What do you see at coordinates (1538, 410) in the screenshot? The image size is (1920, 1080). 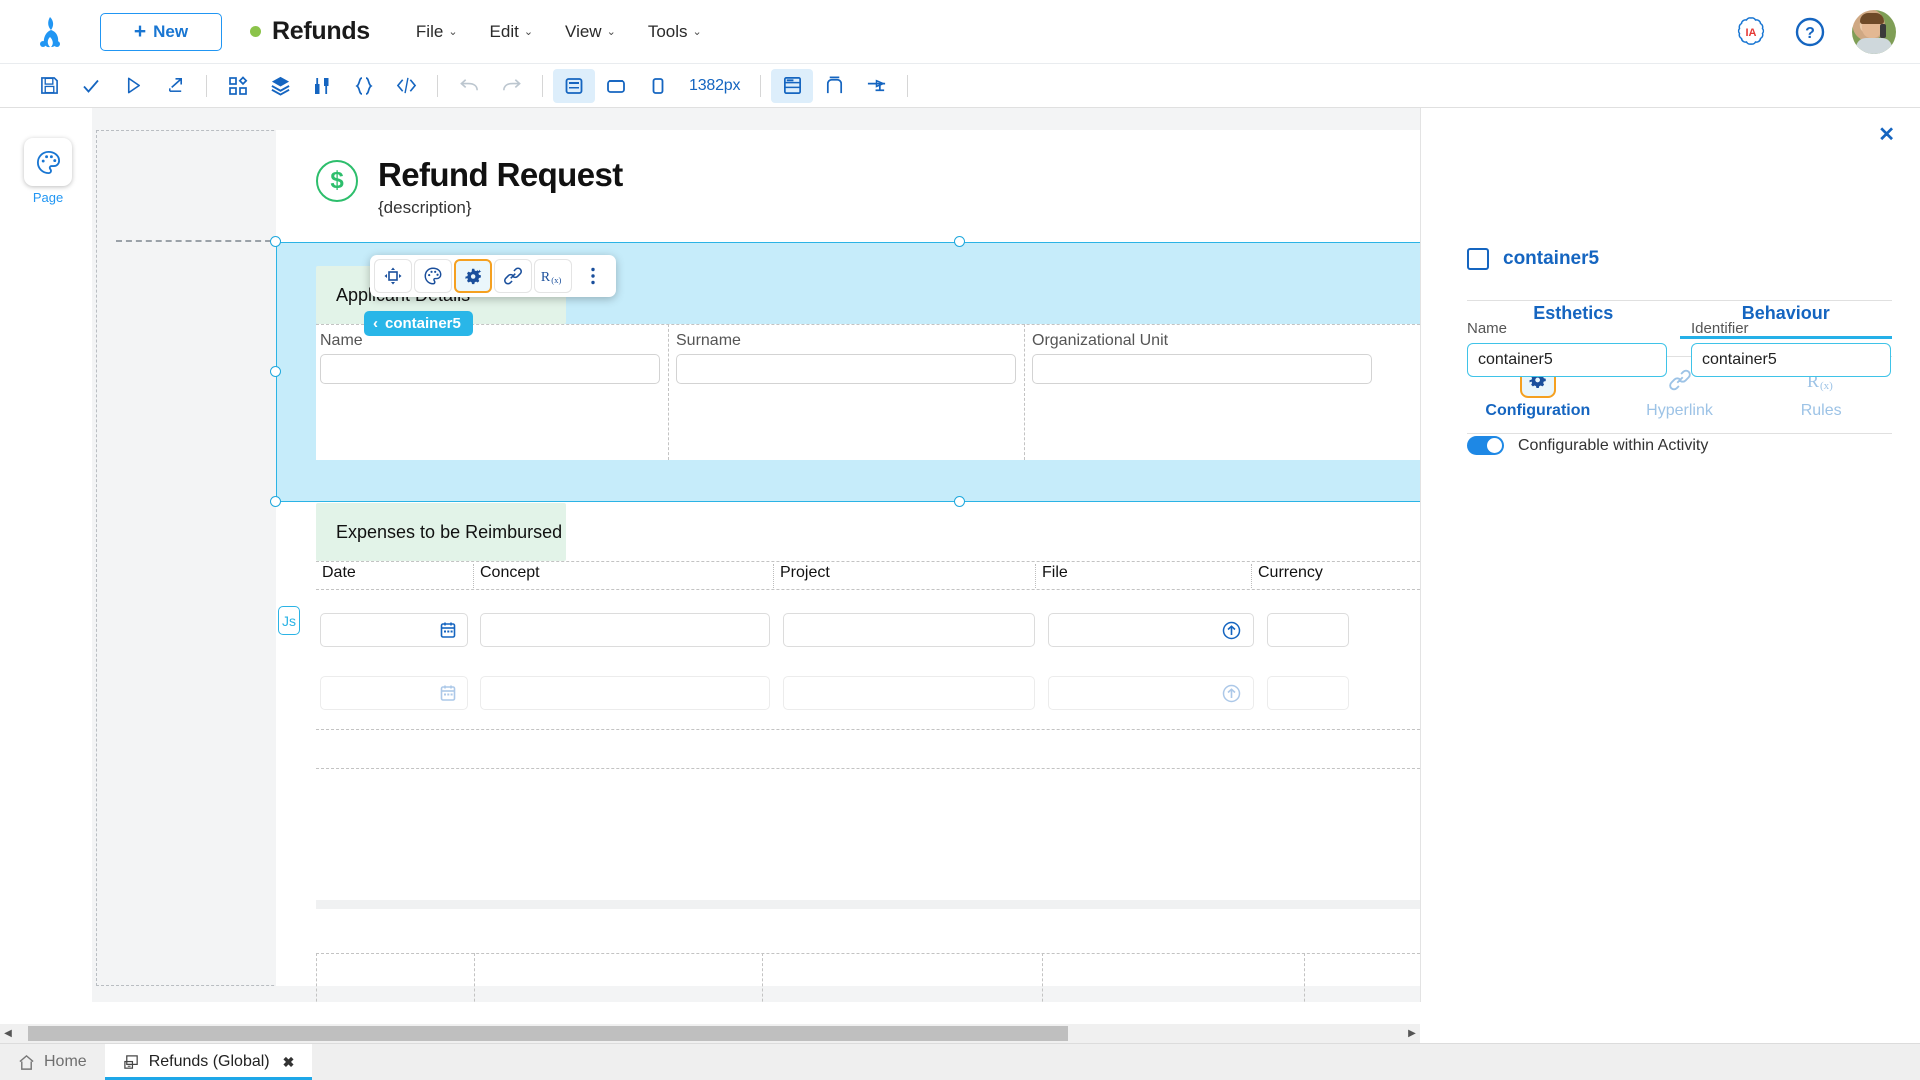 I see `subtab-configuration-label: Configuration` at bounding box center [1538, 410].